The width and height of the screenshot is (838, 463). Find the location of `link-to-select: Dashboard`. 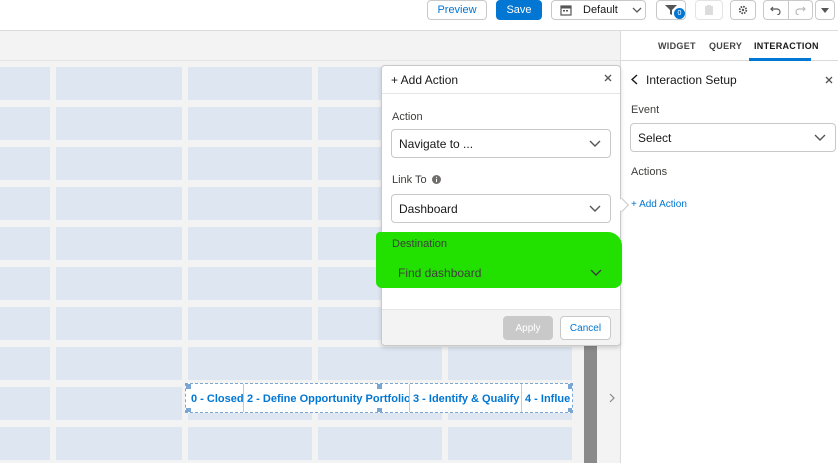

link-to-select: Dashboard is located at coordinates (501, 208).